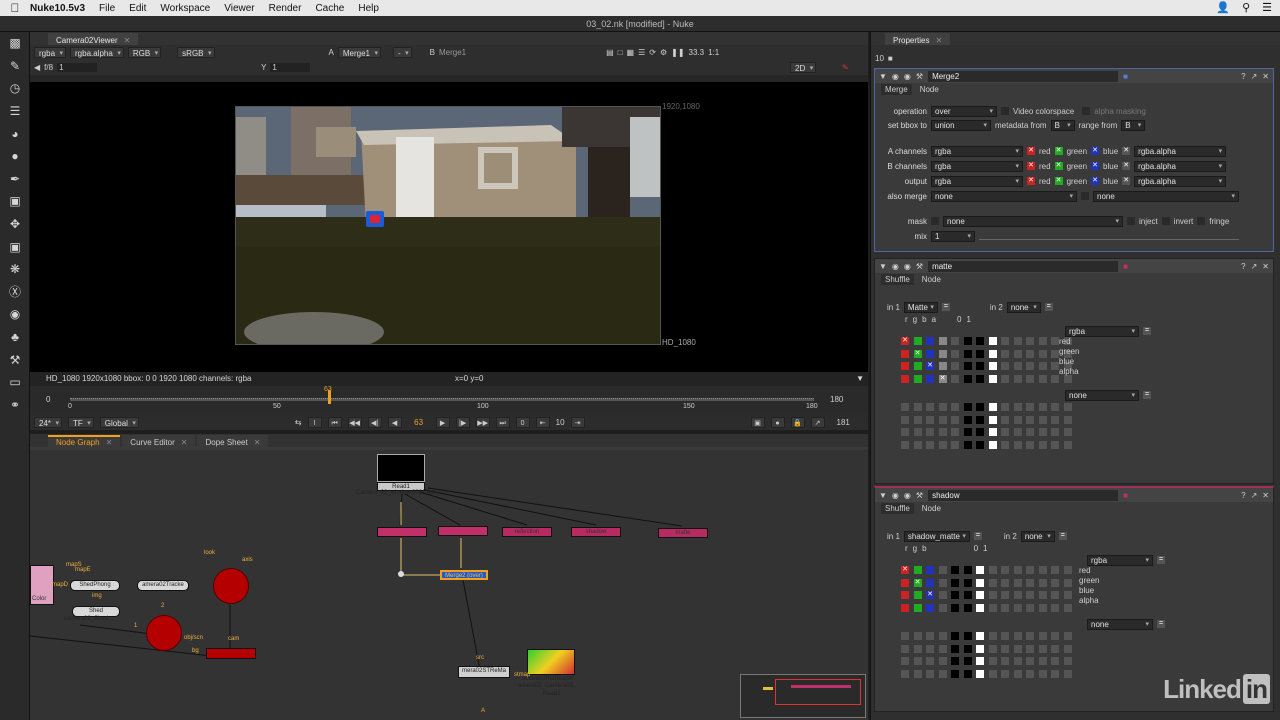 The image size is (1280, 720). Describe the element at coordinates (231, 586) in the screenshot. I see `camera-node` at that location.